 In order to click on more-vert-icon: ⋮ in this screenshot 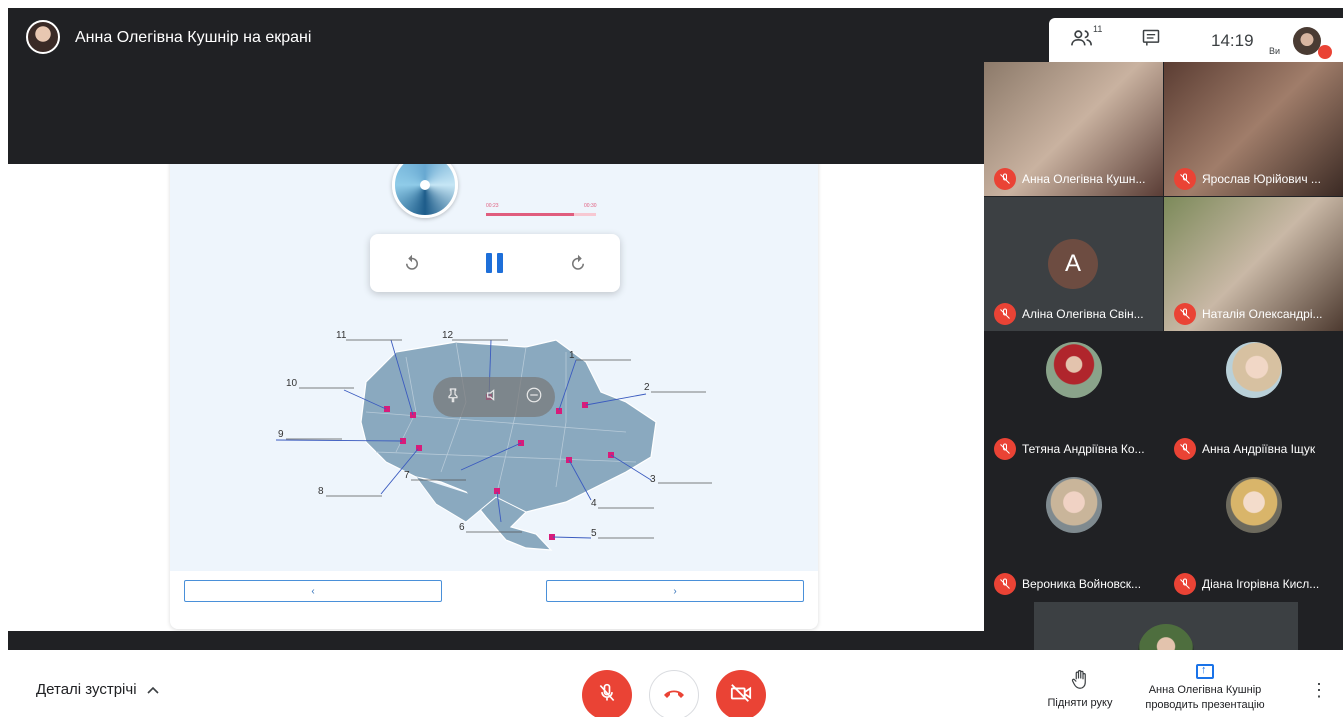, I will do `click(1319, 690)`.